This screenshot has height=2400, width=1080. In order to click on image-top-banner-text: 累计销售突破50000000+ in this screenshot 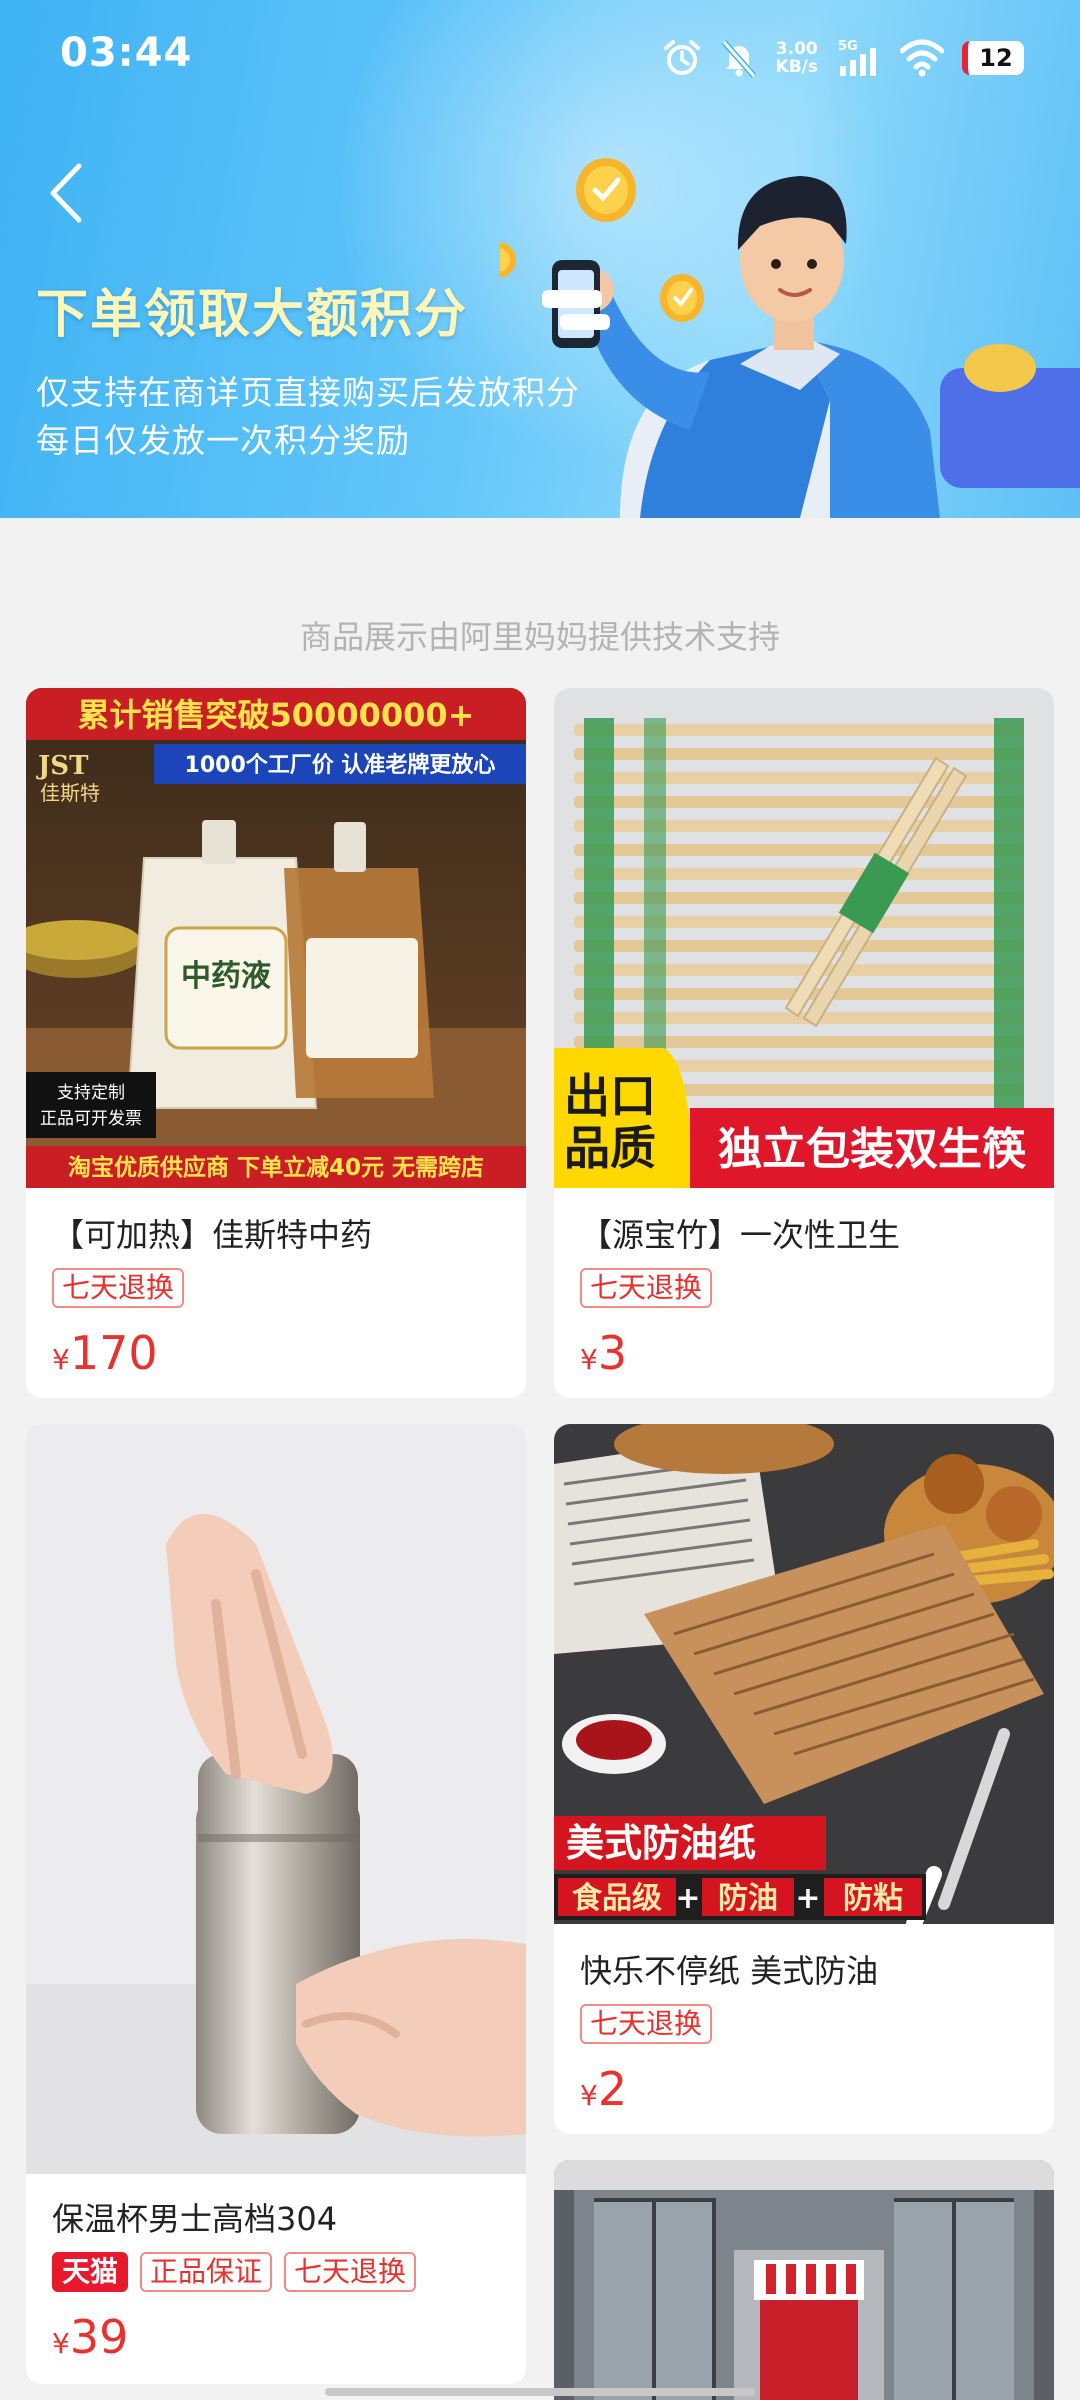, I will do `click(276, 715)`.